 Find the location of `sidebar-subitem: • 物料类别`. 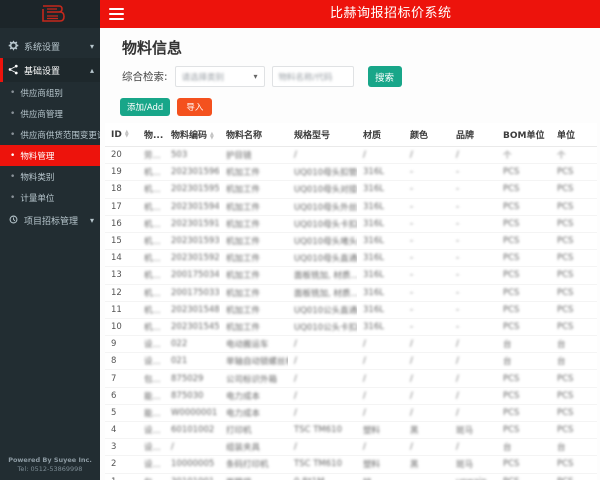

sidebar-subitem: • 物料类别 is located at coordinates (50, 176).